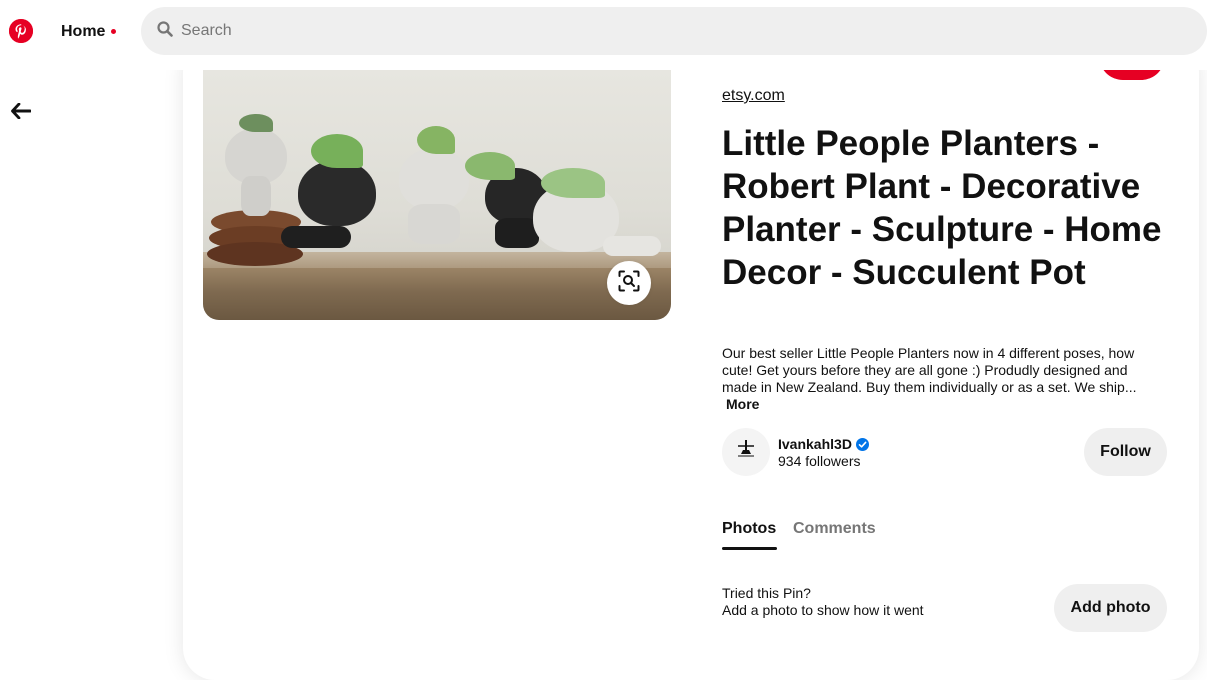 The width and height of the screenshot is (1207, 680). What do you see at coordinates (823, 610) in the screenshot?
I see `tried-pin-subtitle: Add a photo to show how it went` at bounding box center [823, 610].